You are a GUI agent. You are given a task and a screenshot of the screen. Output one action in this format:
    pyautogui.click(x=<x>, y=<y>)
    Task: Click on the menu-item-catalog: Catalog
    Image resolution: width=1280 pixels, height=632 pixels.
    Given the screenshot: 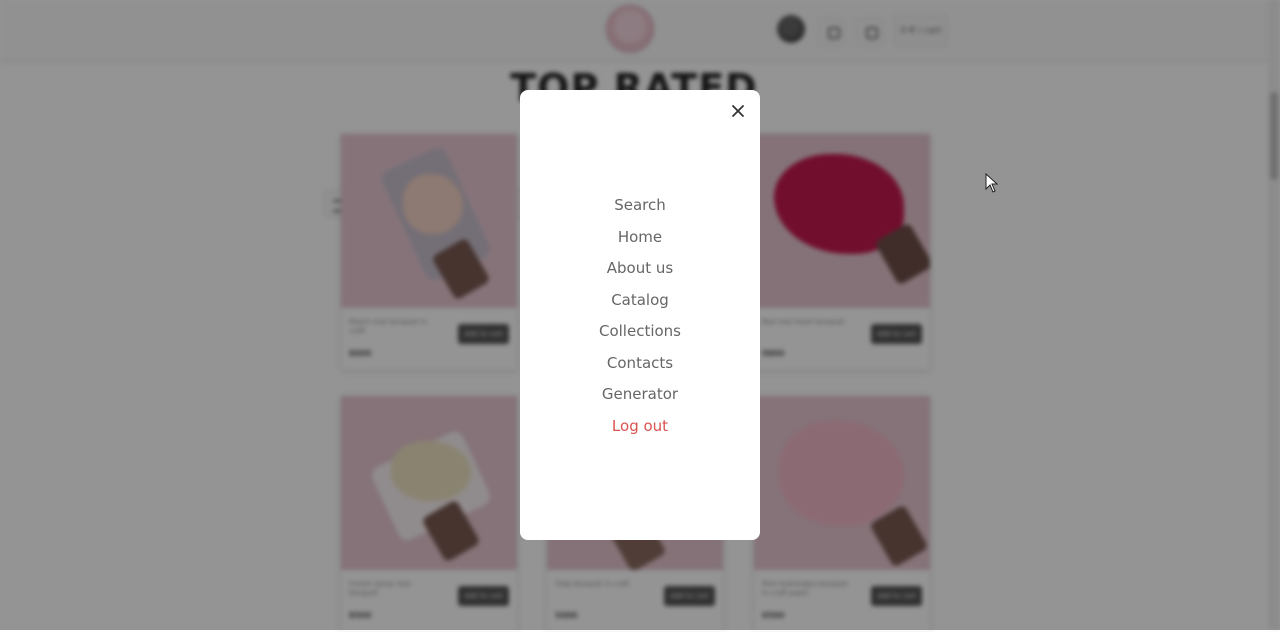 What is the action you would take?
    pyautogui.click(x=640, y=301)
    